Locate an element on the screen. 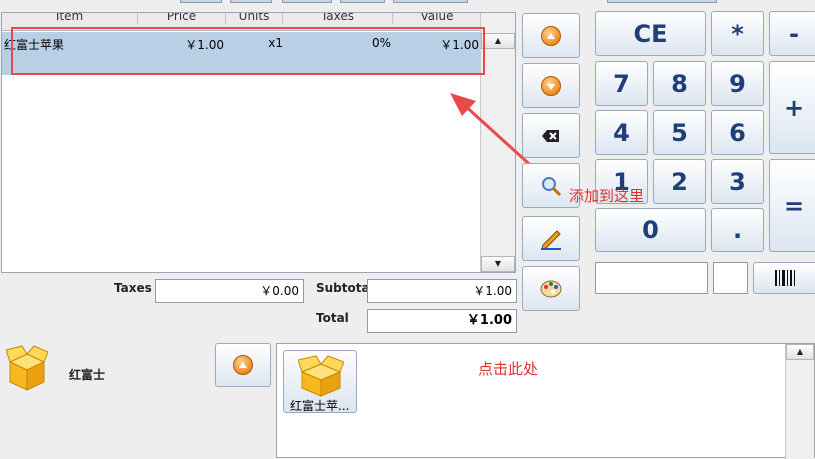 Image resolution: width=815 pixels, height=459 pixels. key-5: 5 is located at coordinates (679, 132).